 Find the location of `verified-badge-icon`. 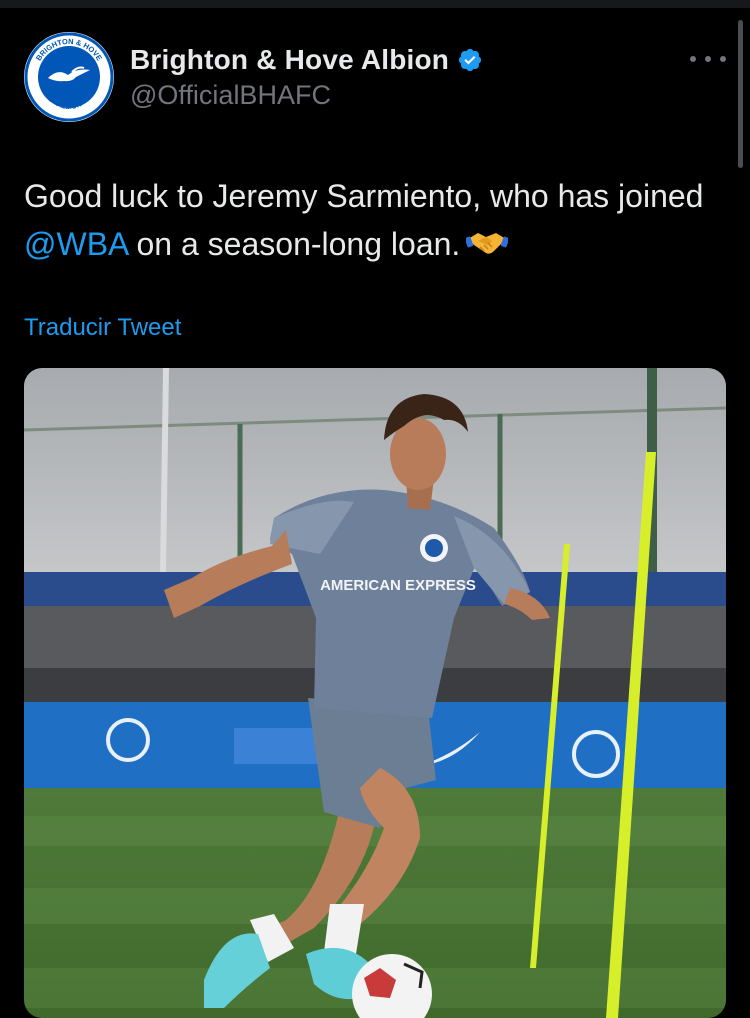

verified-badge-icon is located at coordinates (470, 60).